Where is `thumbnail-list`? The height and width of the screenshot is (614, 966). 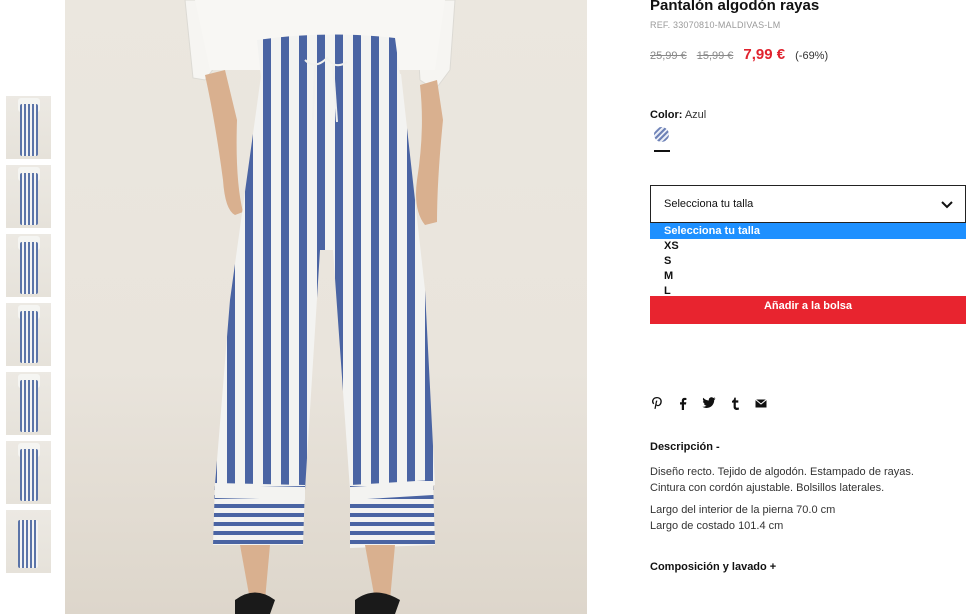
thumbnail-list is located at coordinates (29, 337).